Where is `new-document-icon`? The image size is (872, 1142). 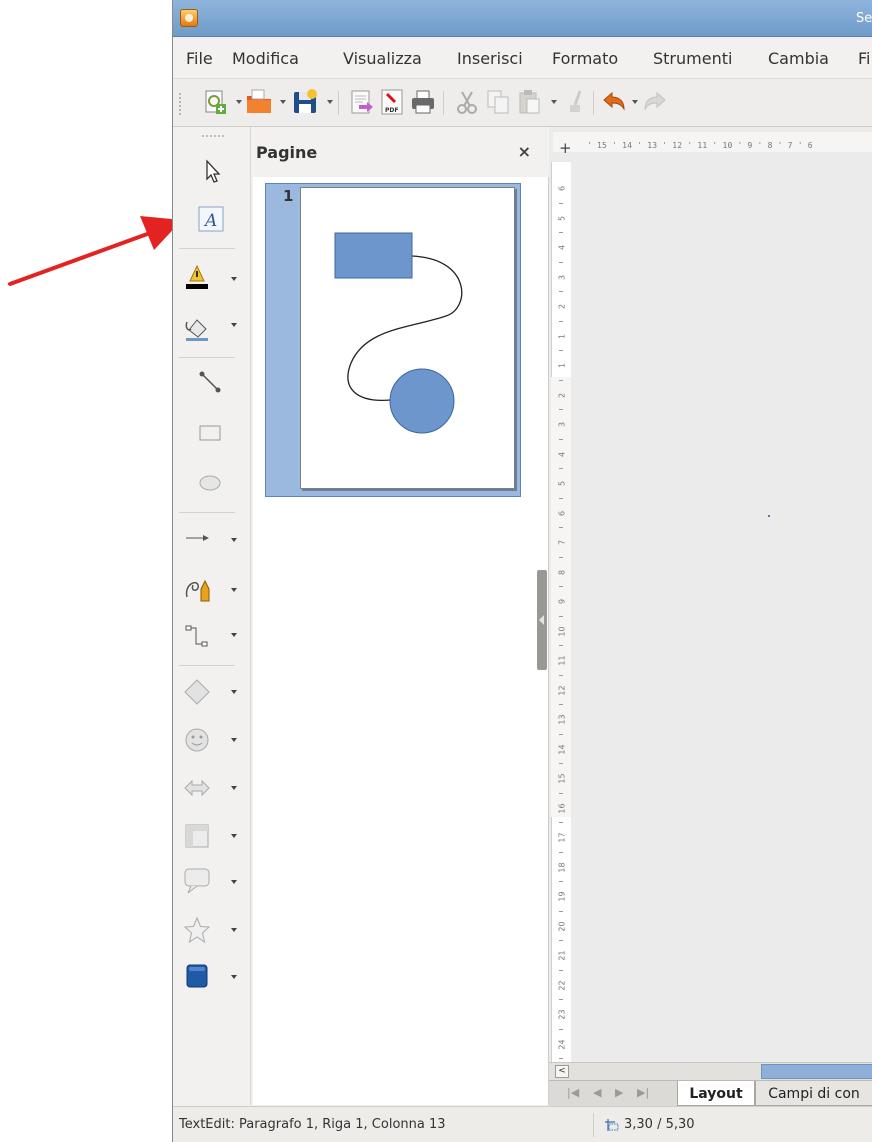
new-document-icon is located at coordinates (215, 102).